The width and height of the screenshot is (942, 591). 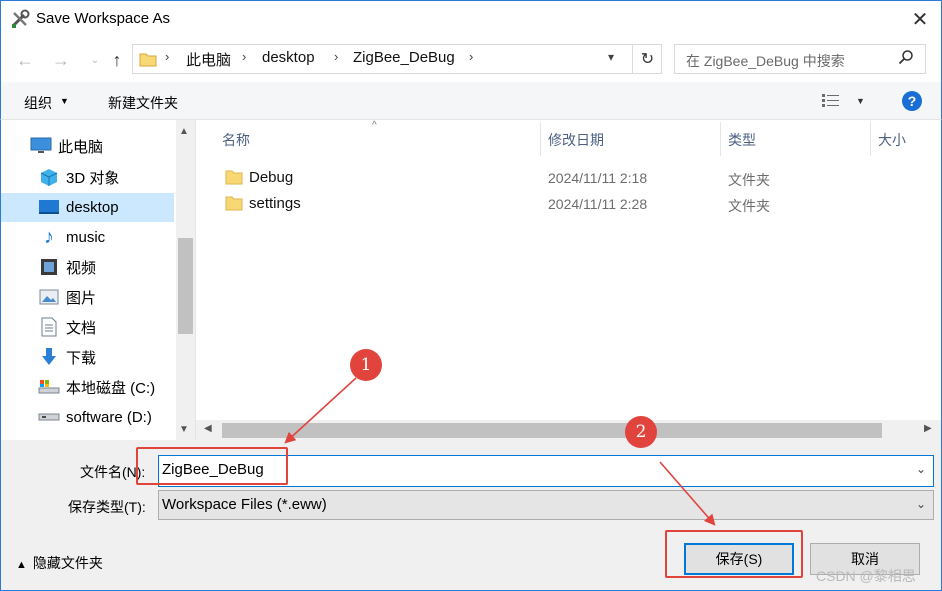 What do you see at coordinates (500, 451) in the screenshot?
I see `annotation-arrows` at bounding box center [500, 451].